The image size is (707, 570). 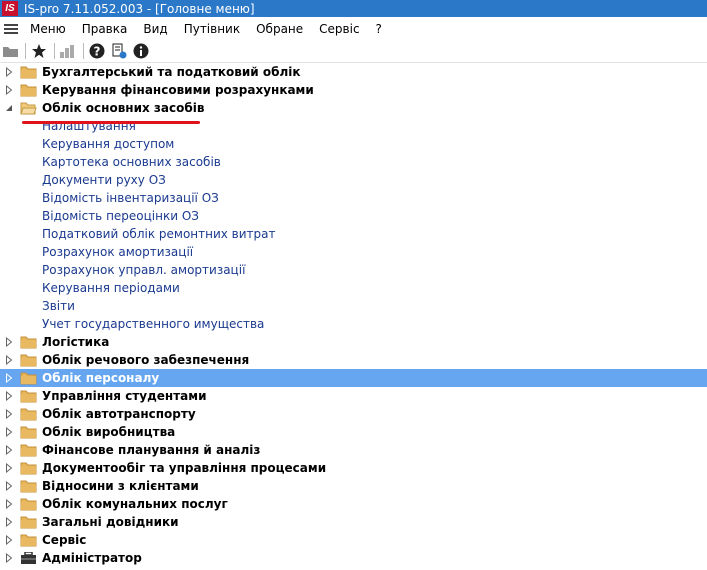 What do you see at coordinates (146, 360) in the screenshot?
I see `tree-item-label: Облік речового забезпечення` at bounding box center [146, 360].